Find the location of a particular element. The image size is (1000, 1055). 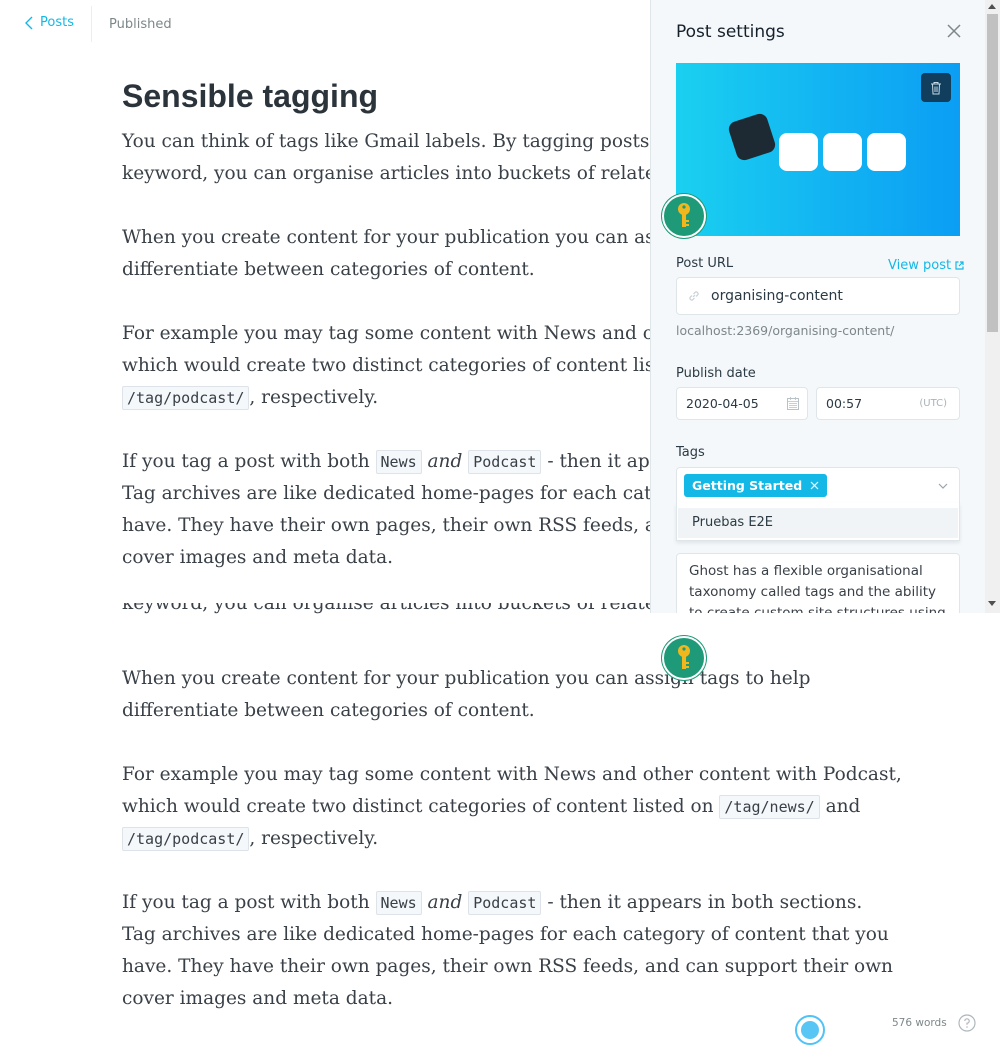

emphasis: and is located at coordinates (445, 461).